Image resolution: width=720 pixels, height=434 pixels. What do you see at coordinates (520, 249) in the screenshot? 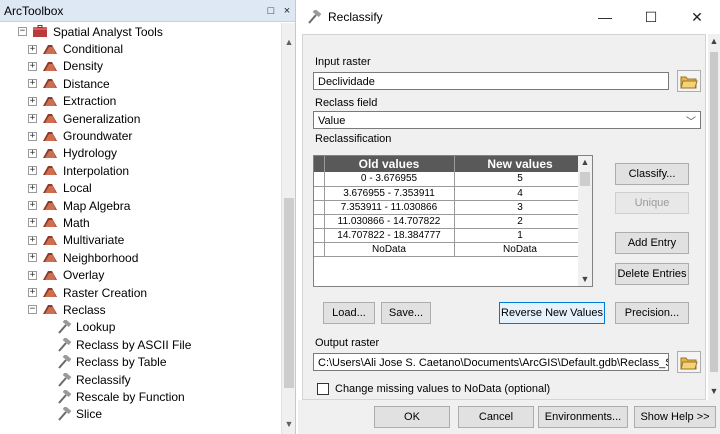
I see `new-value-cell: NoData` at bounding box center [520, 249].